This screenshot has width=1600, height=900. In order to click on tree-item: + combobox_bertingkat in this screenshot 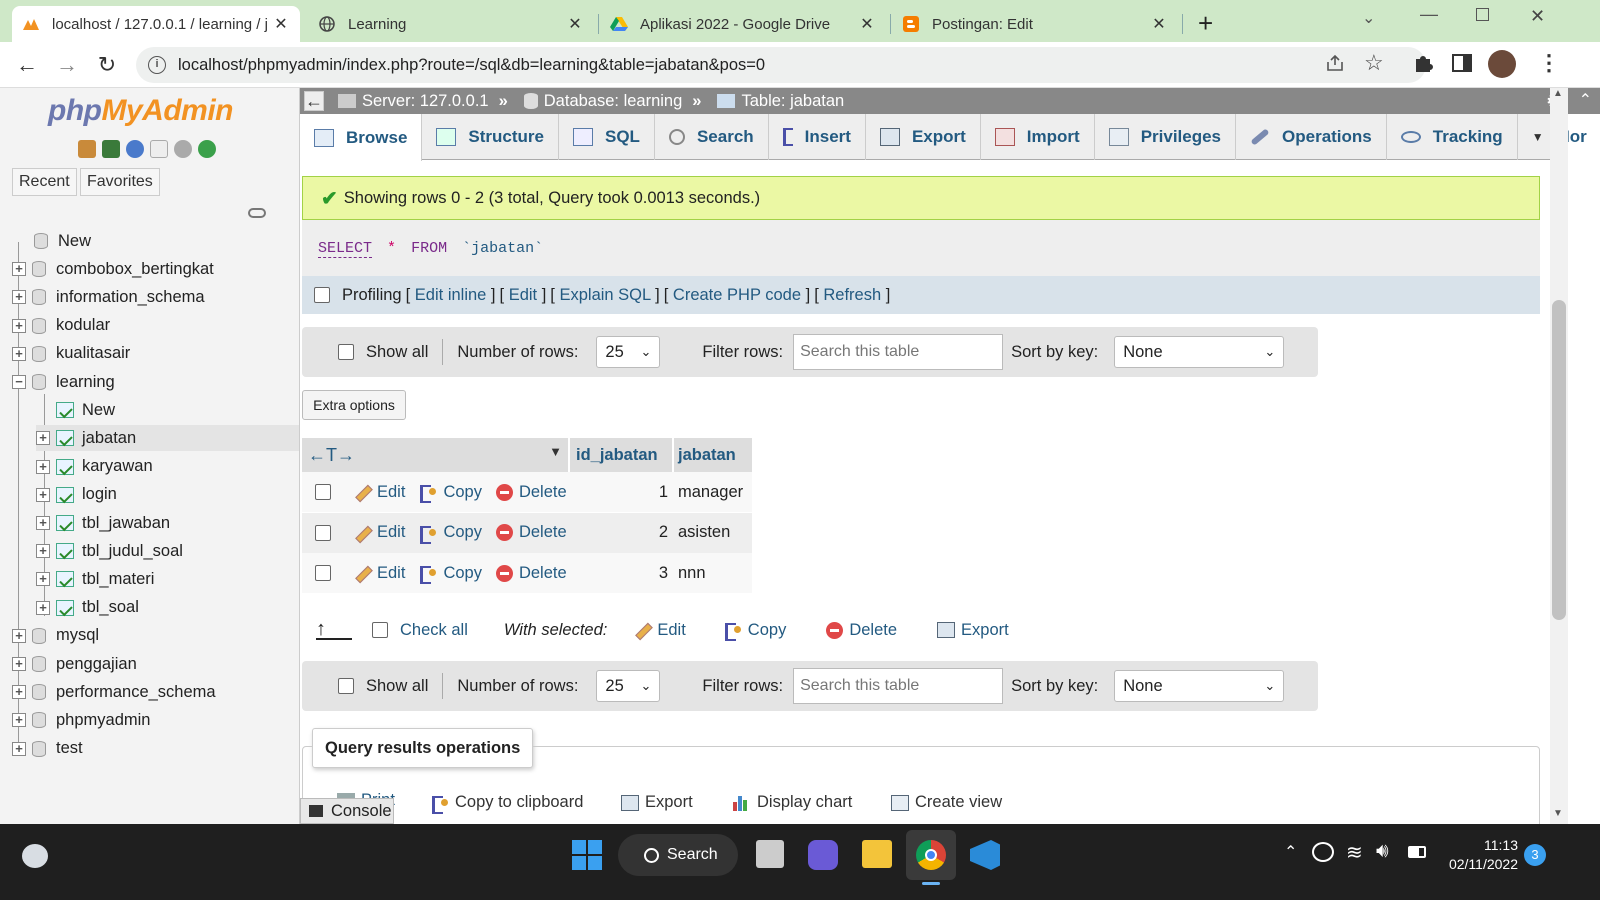, I will do `click(155, 269)`.